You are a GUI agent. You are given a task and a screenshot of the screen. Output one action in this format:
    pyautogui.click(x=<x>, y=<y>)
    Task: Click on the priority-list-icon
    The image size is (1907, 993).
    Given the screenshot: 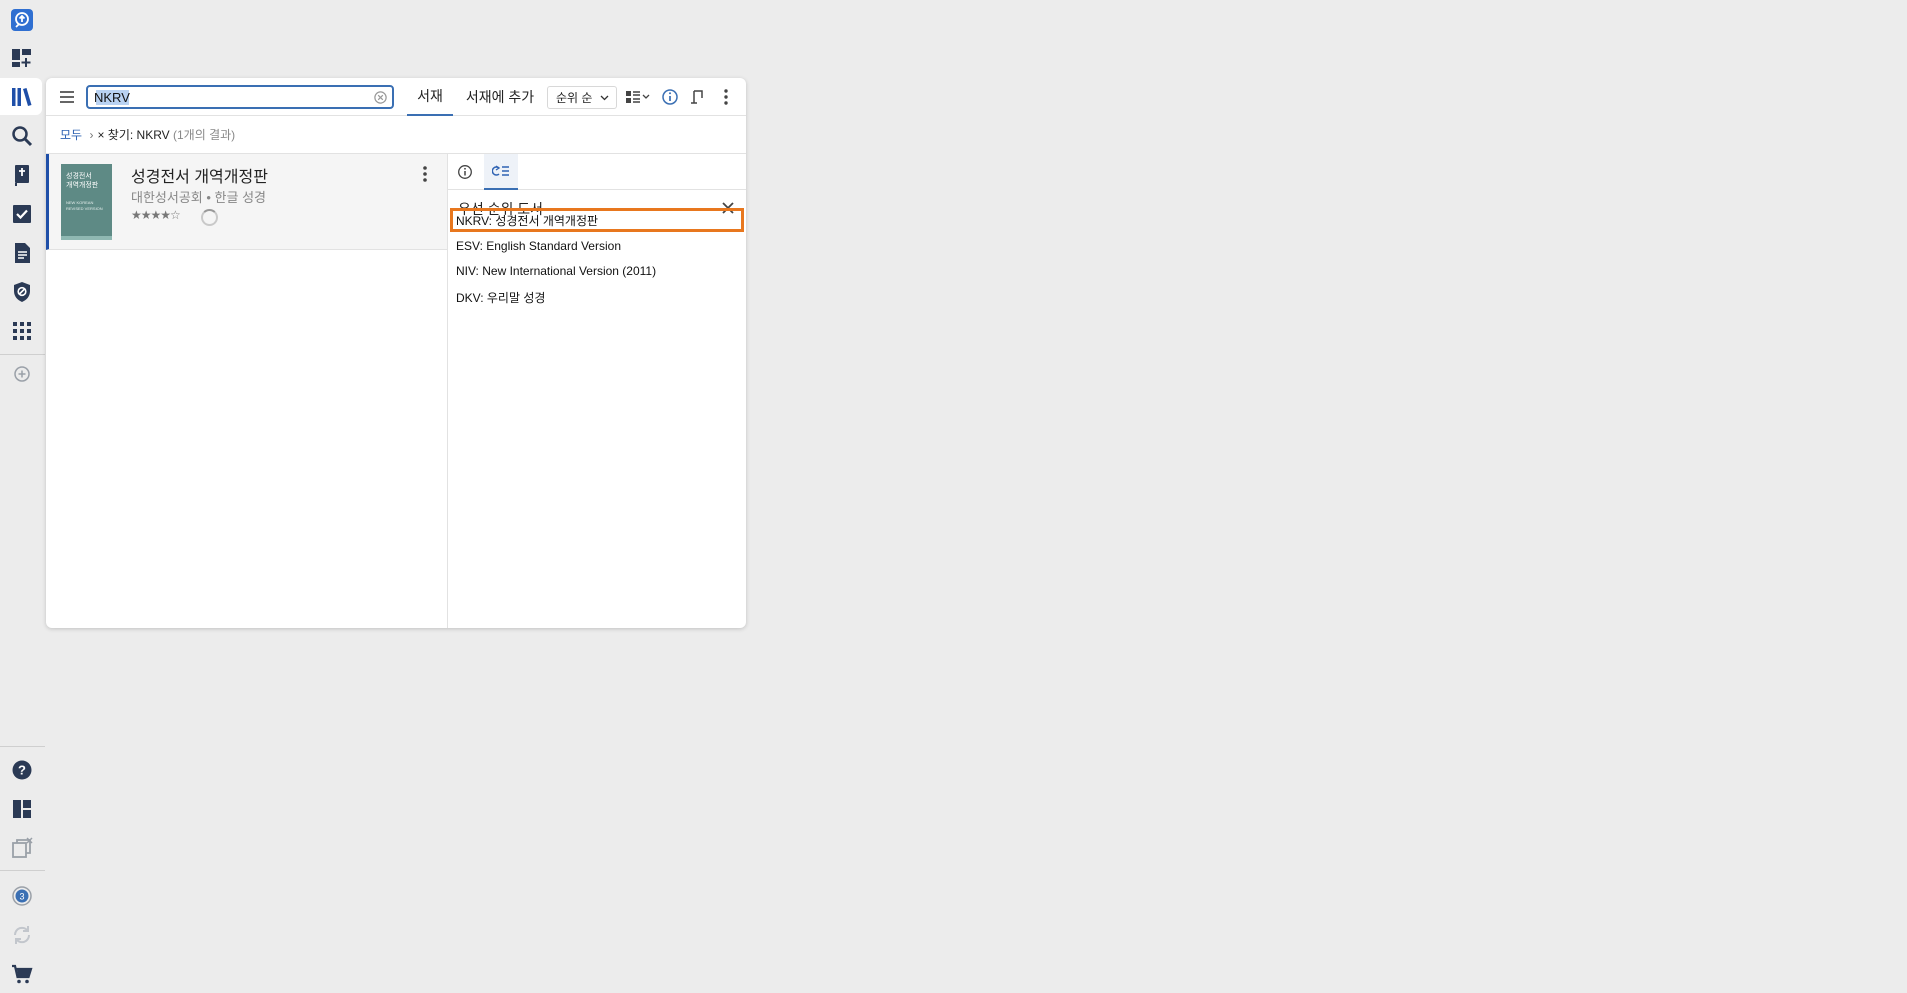 What is the action you would take?
    pyautogui.click(x=500, y=170)
    